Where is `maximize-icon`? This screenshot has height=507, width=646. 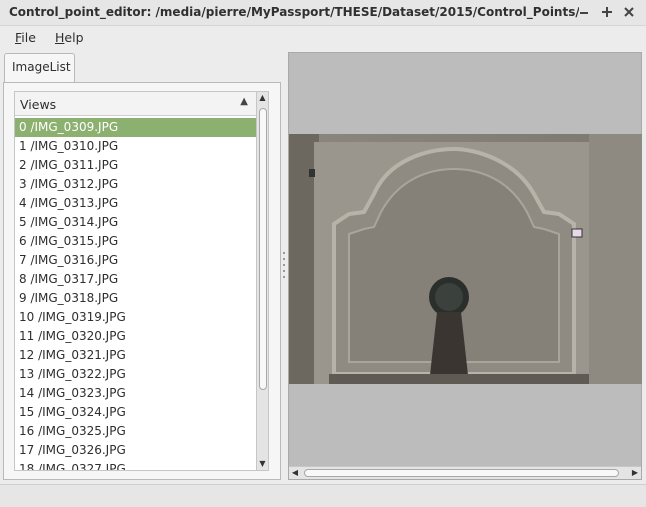
maximize-icon is located at coordinates (607, 12).